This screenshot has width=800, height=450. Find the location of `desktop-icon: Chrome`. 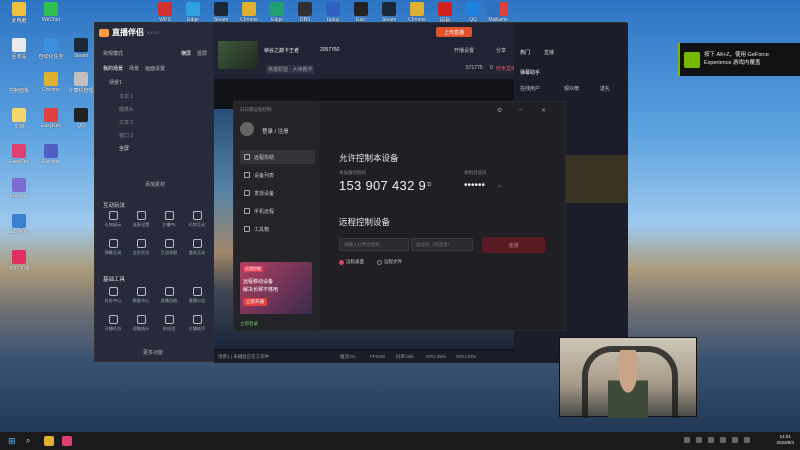

desktop-icon: Chrome is located at coordinates (51, 87).